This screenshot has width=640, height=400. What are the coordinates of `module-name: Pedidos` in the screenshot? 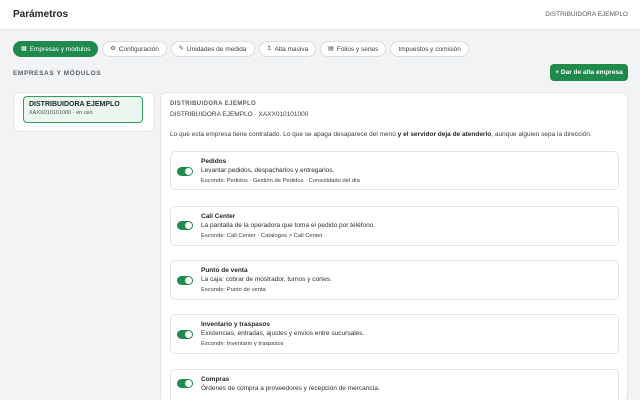 It's located at (214, 161).